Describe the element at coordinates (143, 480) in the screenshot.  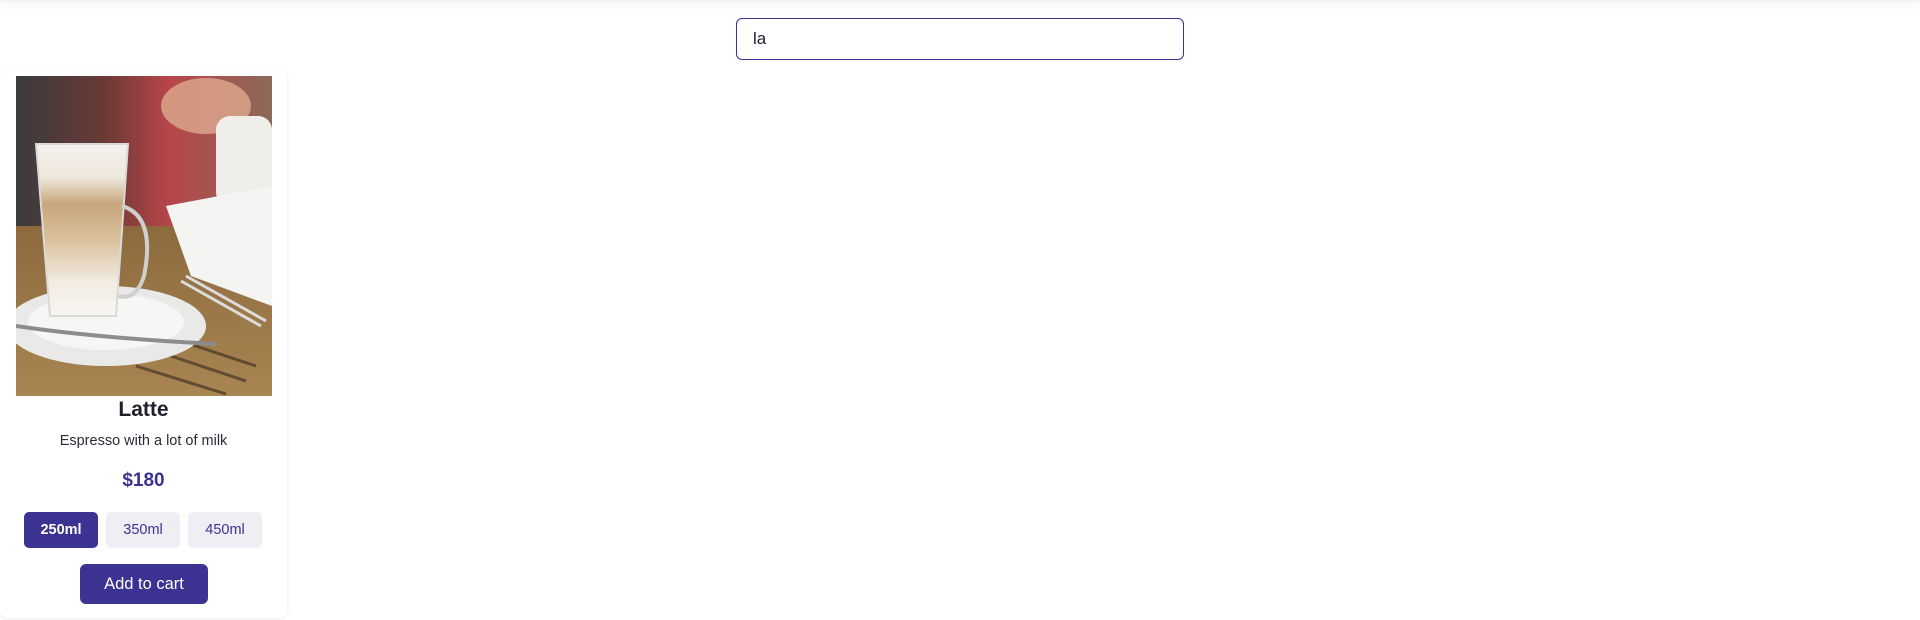
I see `product-price: $180` at that location.